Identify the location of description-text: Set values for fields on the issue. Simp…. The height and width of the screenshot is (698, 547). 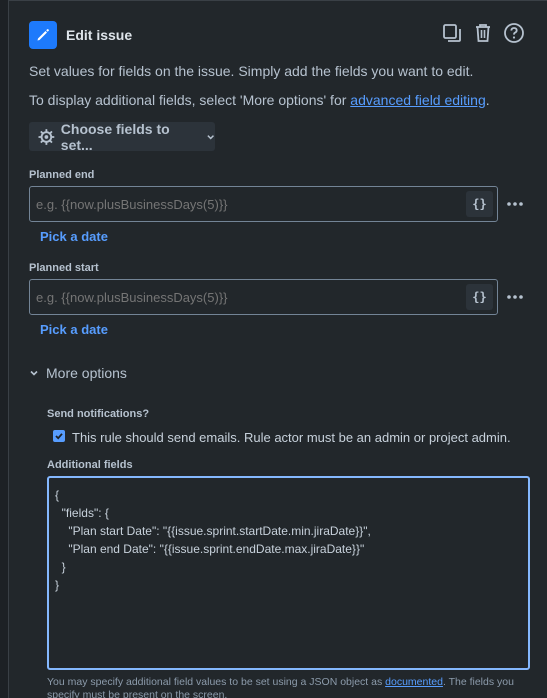
(251, 71).